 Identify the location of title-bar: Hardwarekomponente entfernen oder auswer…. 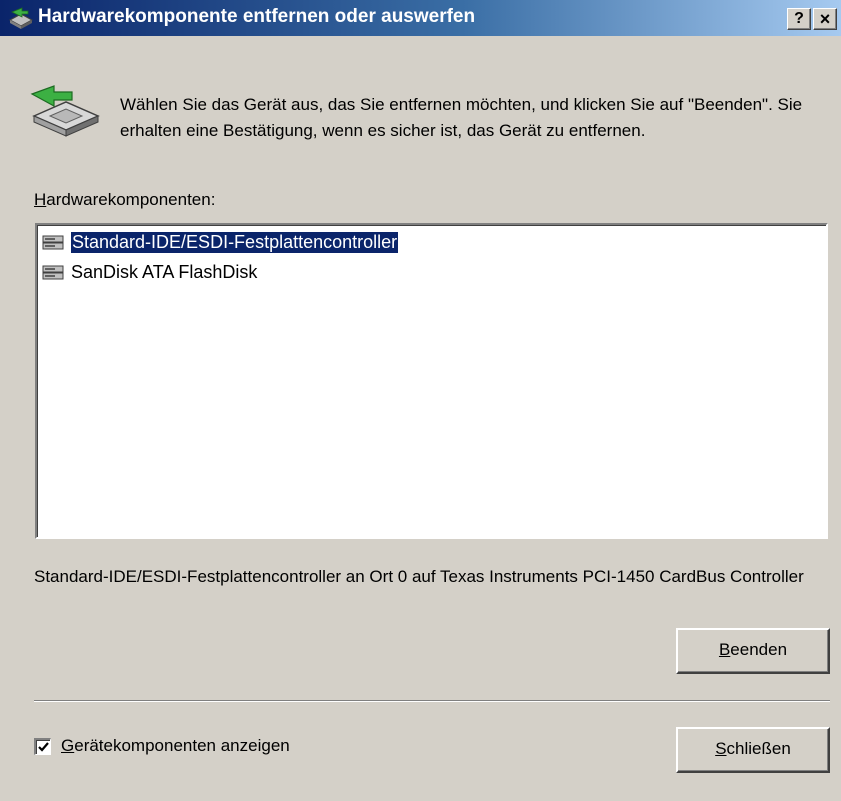
(420, 18).